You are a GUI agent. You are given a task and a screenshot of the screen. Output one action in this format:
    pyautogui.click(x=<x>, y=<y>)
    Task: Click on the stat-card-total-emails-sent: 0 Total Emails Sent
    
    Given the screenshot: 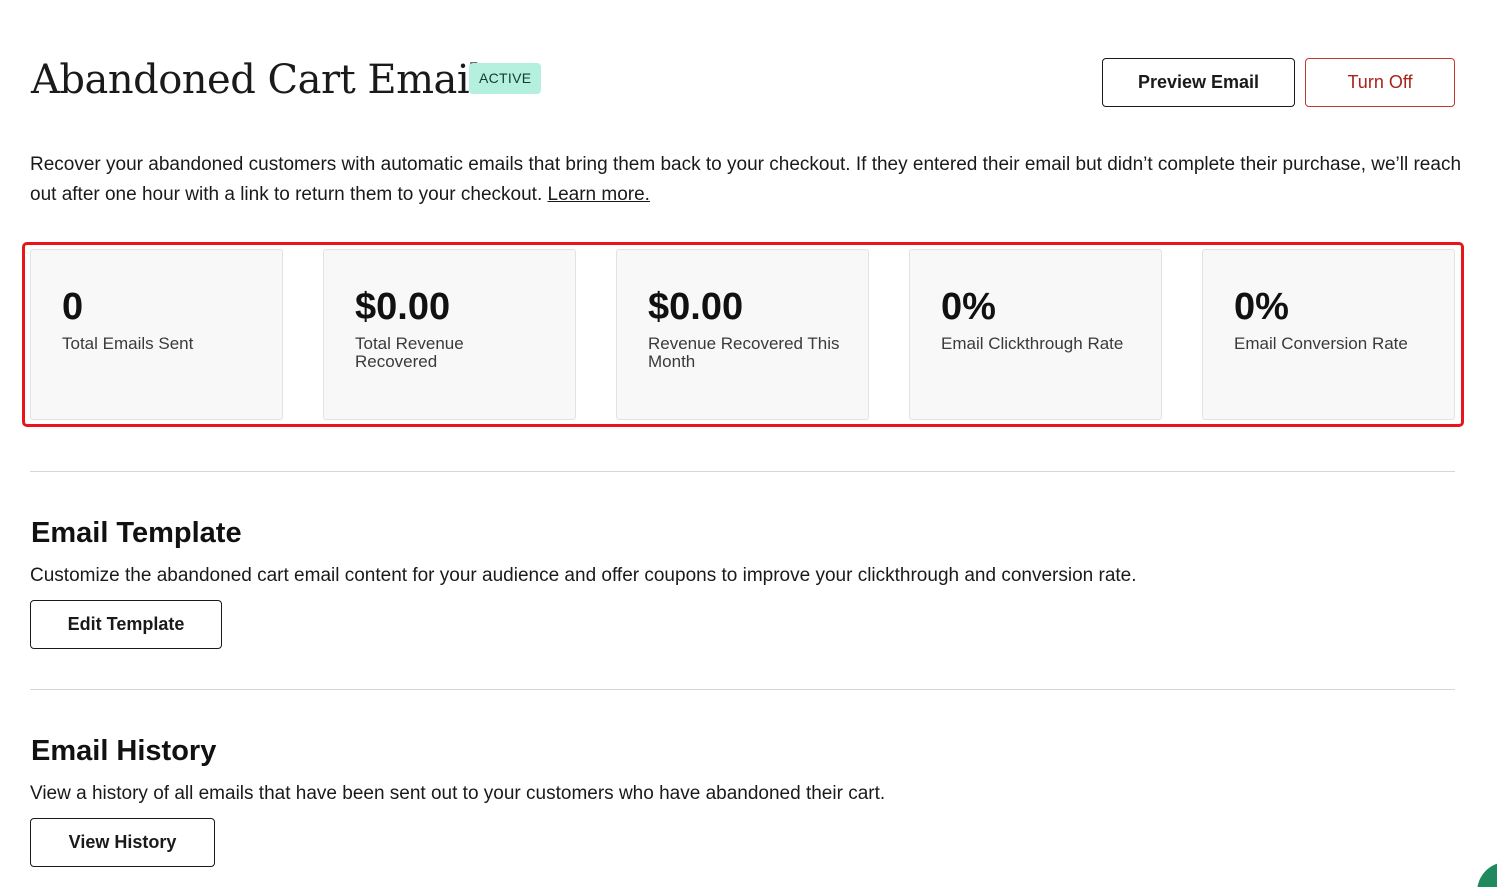 What is the action you would take?
    pyautogui.click(x=156, y=334)
    